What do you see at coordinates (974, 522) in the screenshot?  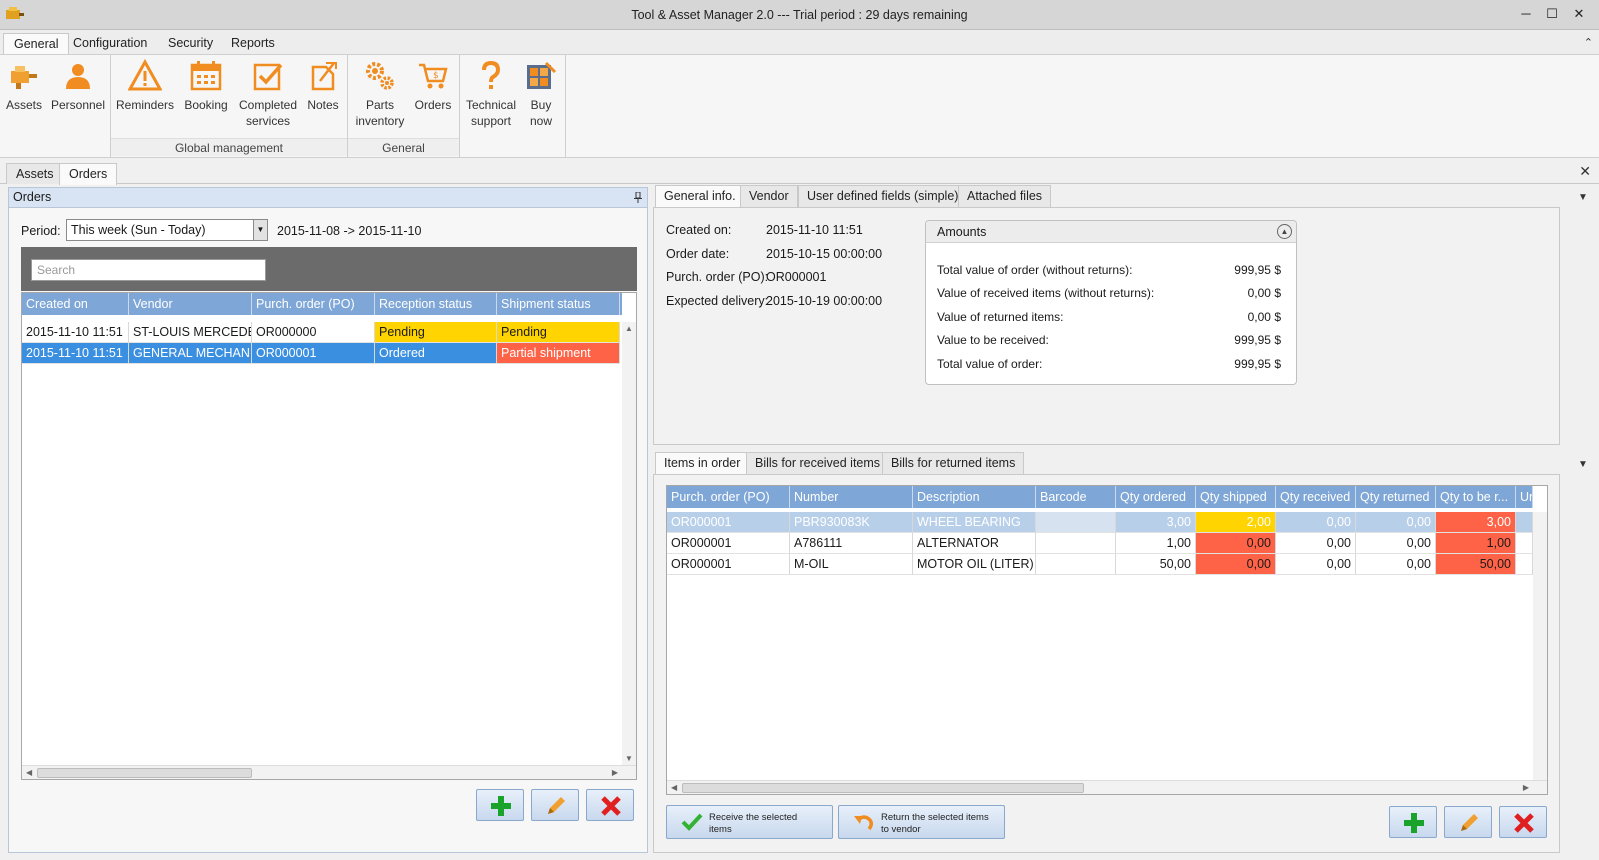 I see `cell-description: WHEEL BEARING` at bounding box center [974, 522].